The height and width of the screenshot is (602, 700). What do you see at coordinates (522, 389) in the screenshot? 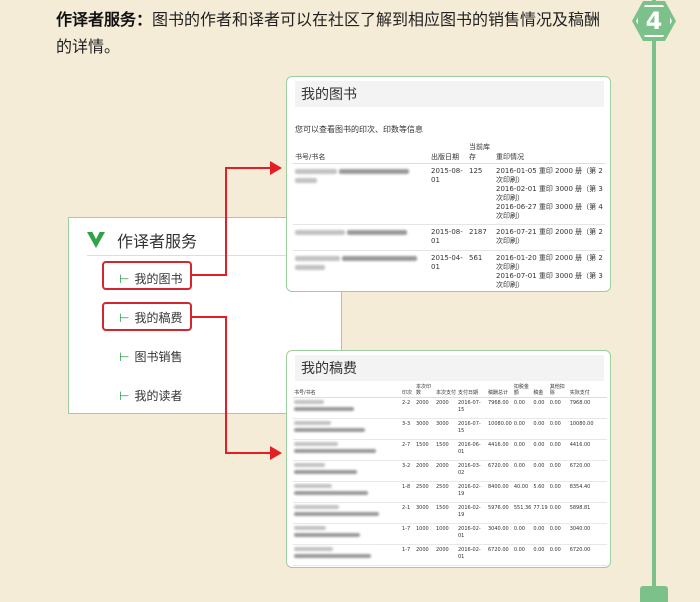
I see `col-tax-base: 扣税金额` at bounding box center [522, 389].